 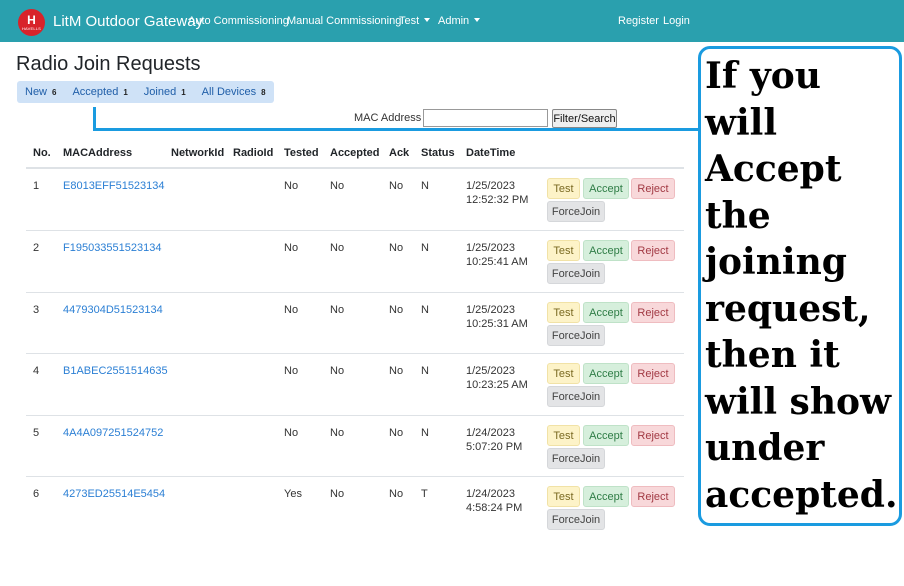 I want to click on annotation-connector-horizontal, so click(x=396, y=129).